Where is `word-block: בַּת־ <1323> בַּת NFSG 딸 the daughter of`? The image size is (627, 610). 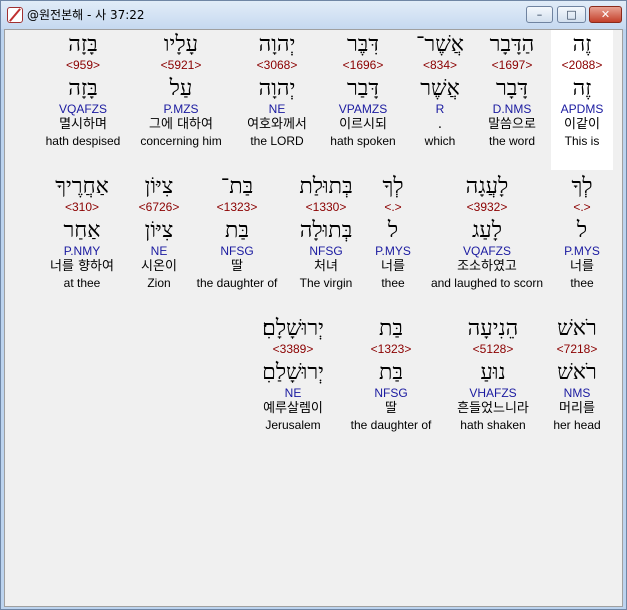 word-block: בַּת־ <1323> בַּת NFSG 딸 the daughter of is located at coordinates (237, 232).